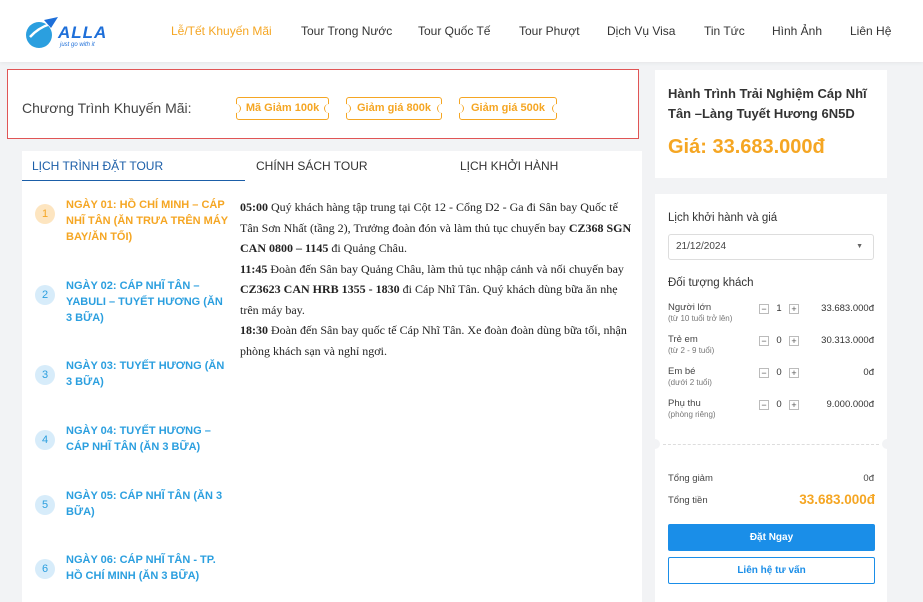  What do you see at coordinates (779, 308) in the screenshot?
I see `pax-qty: 1` at bounding box center [779, 308].